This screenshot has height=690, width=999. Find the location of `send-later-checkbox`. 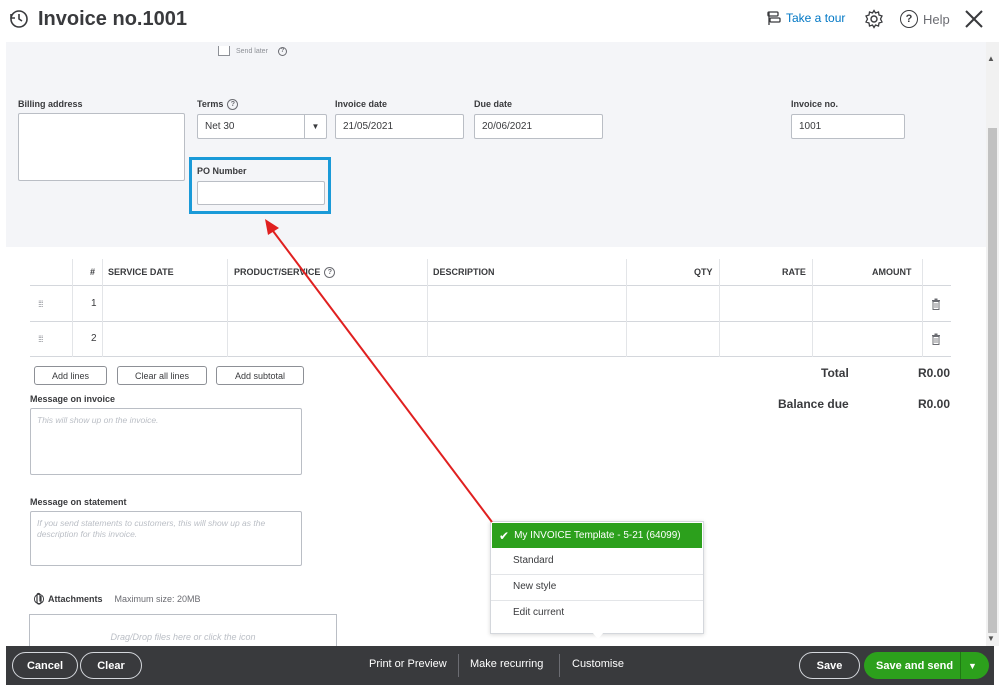

send-later-checkbox is located at coordinates (224, 51).